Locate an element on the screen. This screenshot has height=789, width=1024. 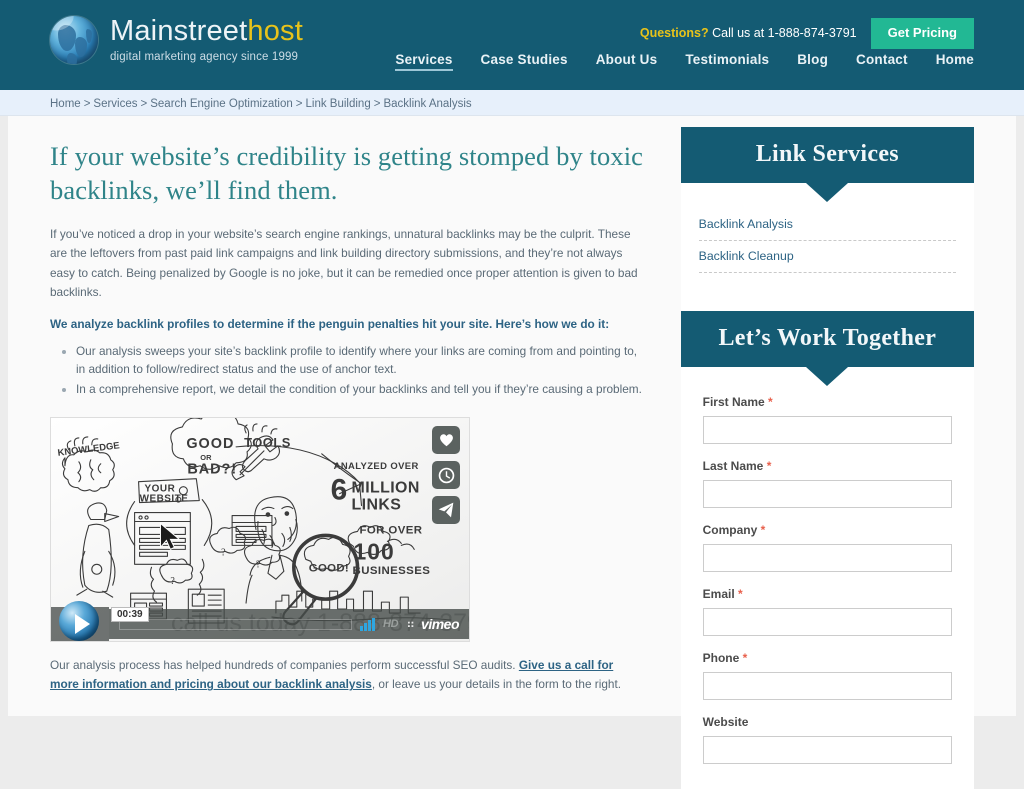
website-field-group: Website is located at coordinates (827, 739).